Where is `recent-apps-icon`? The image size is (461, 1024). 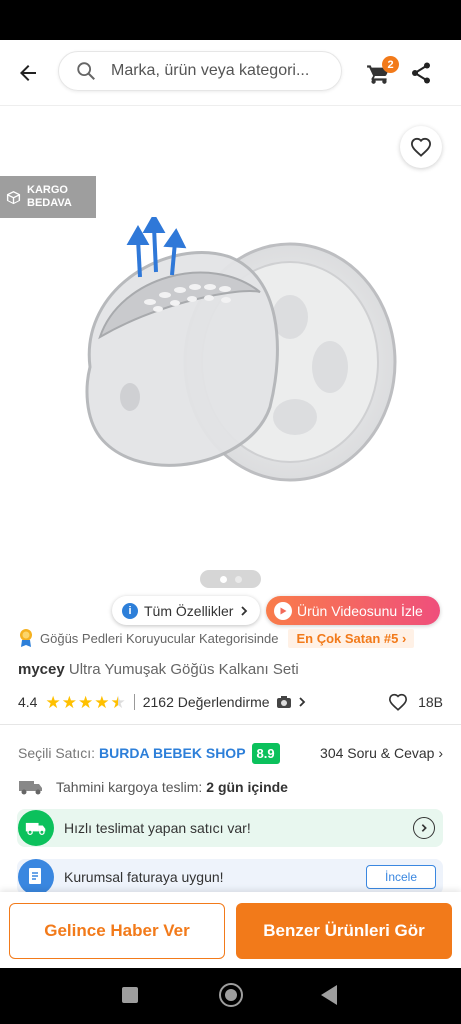
recent-apps-icon is located at coordinates (130, 995).